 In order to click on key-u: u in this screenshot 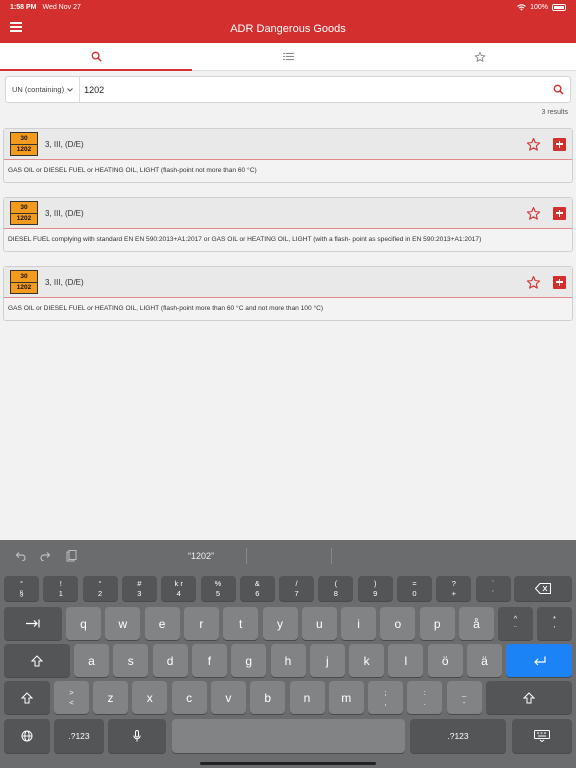, I will do `click(319, 623)`.